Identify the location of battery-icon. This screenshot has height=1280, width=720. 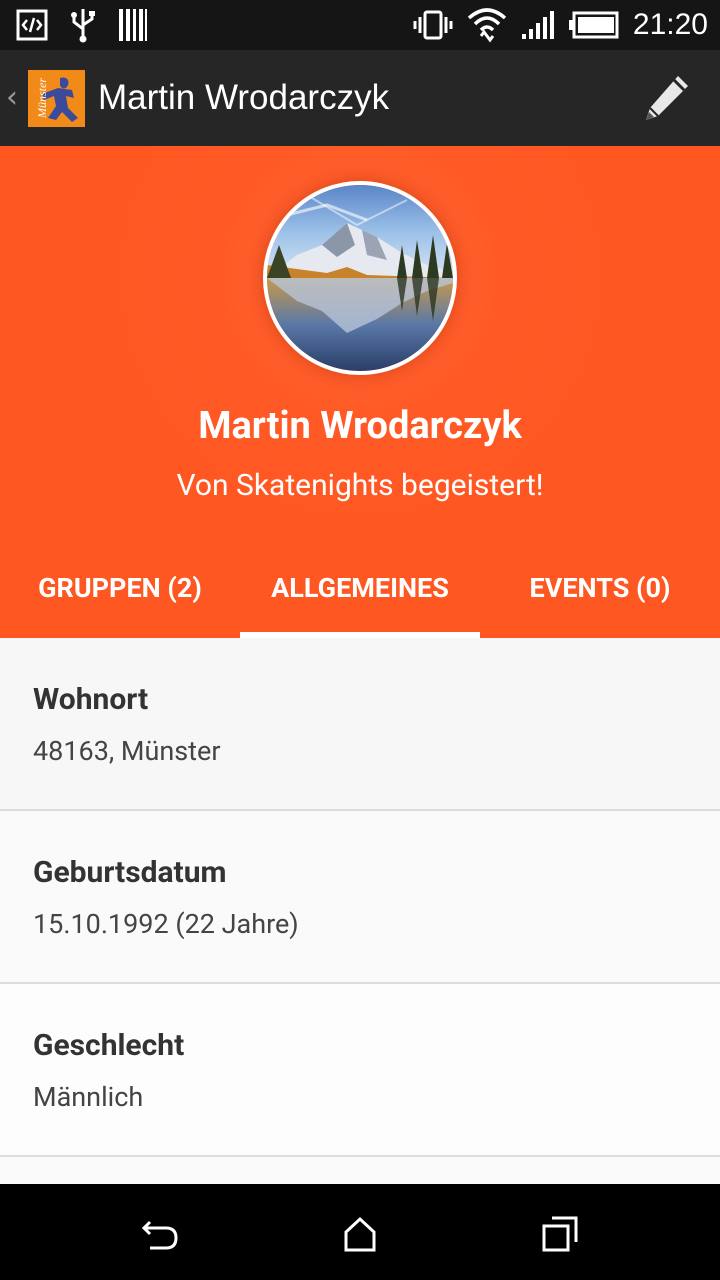
(593, 25).